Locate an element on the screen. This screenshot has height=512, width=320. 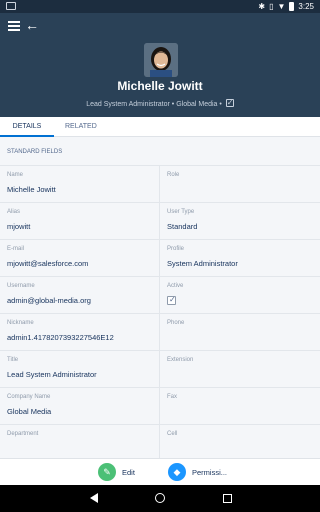
record-name: Michelle Jowitt is located at coordinates (160, 86).